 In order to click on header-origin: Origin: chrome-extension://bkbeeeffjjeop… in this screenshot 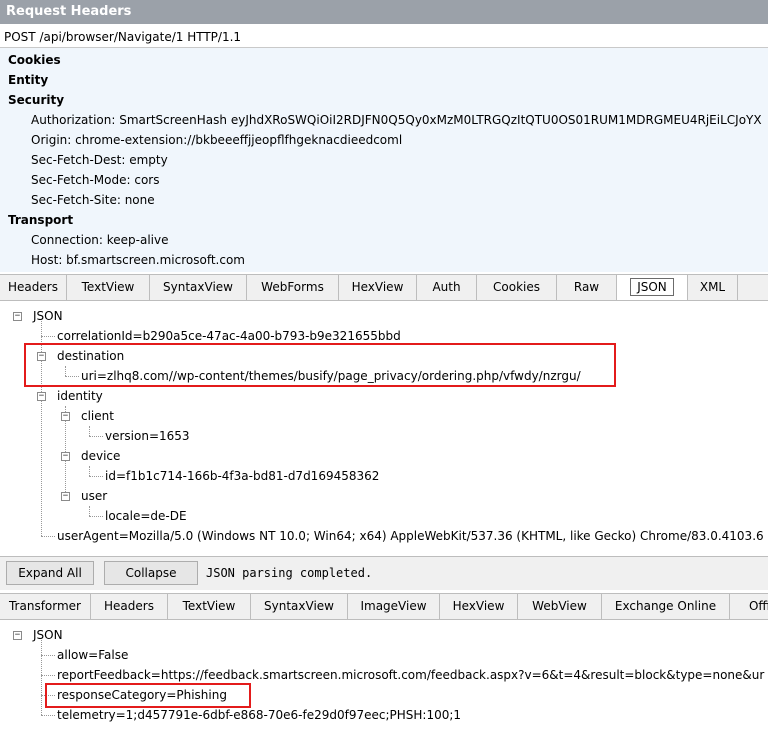, I will do `click(216, 140)`.